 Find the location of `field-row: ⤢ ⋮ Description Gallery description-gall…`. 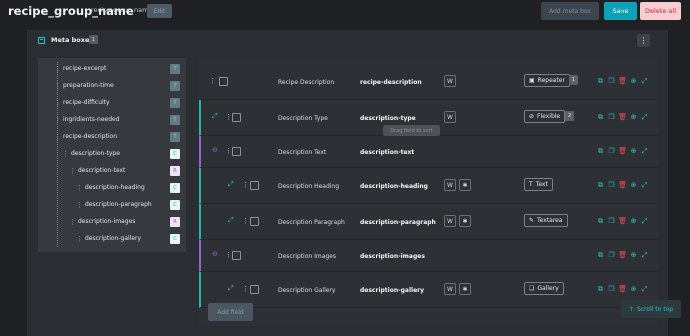

field-row: ⤢ ⋮ Description Gallery description-gall… is located at coordinates (428, 290).